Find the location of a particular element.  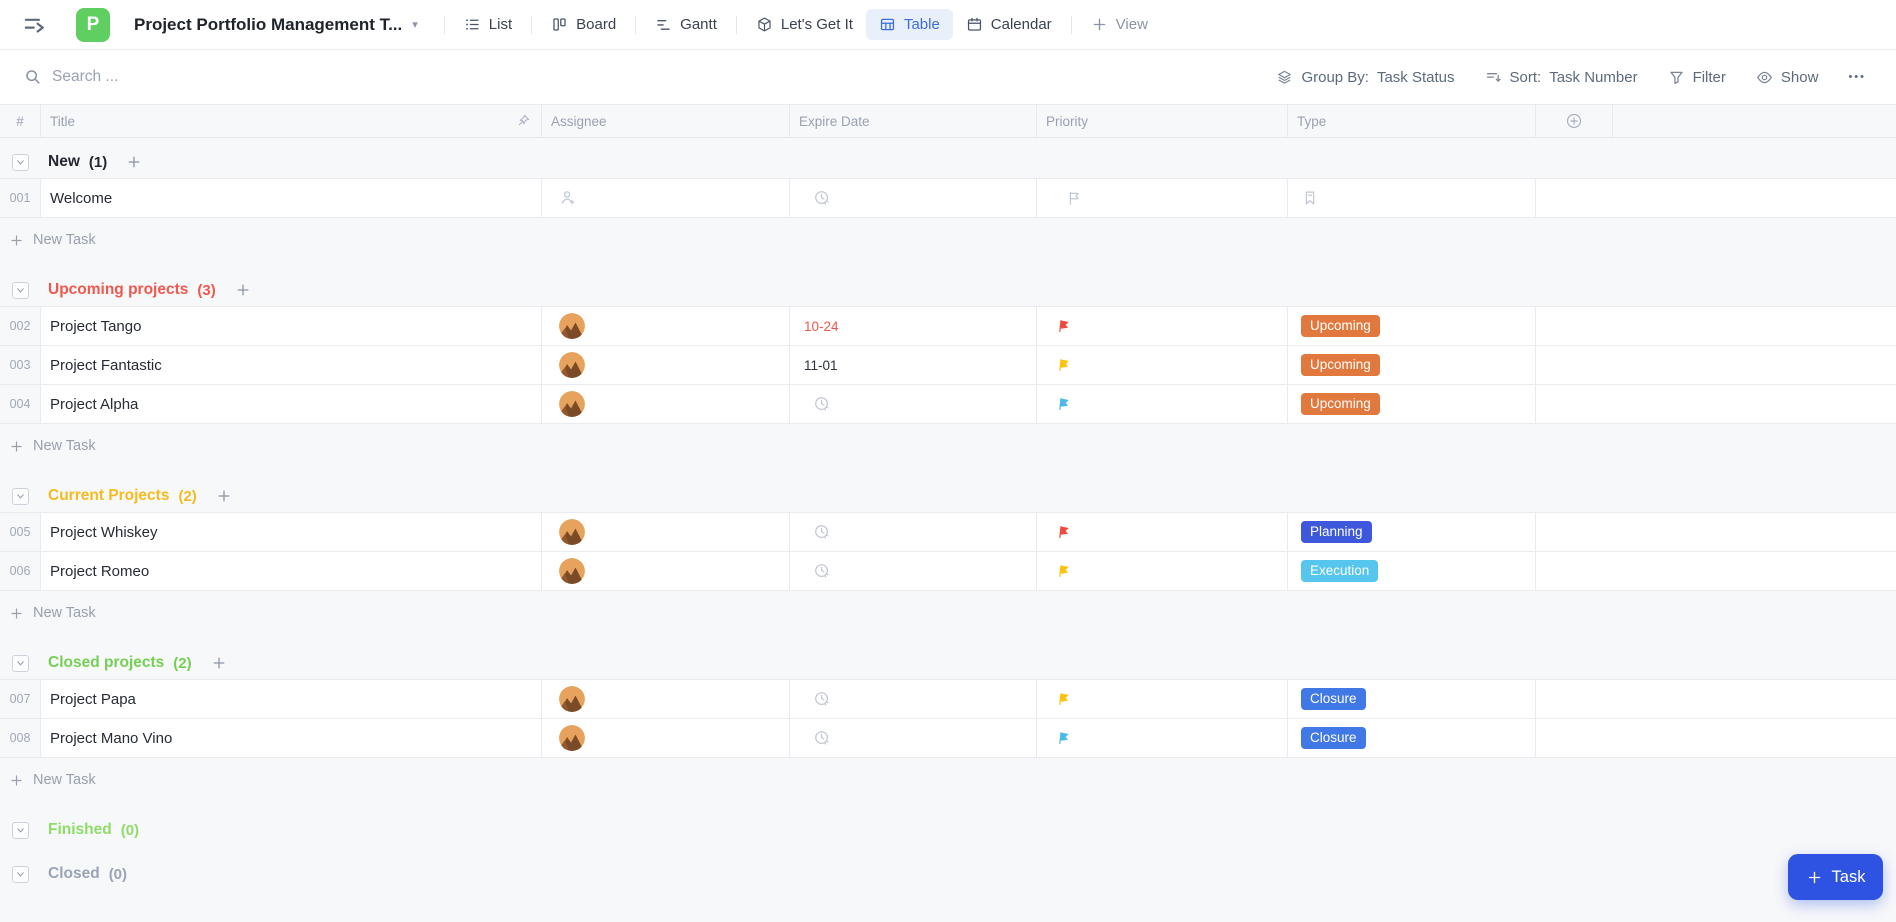

column-header-priority: Priority is located at coordinates (1162, 121).